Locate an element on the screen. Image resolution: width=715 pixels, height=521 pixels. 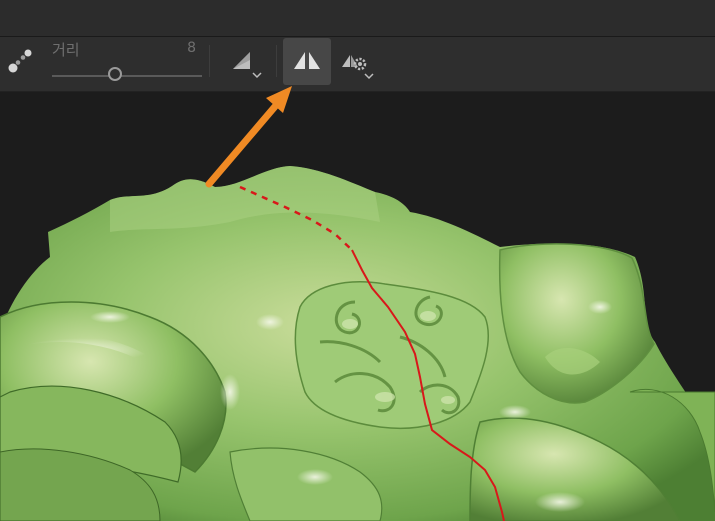
distance-slider-thumb is located at coordinates (115, 74).